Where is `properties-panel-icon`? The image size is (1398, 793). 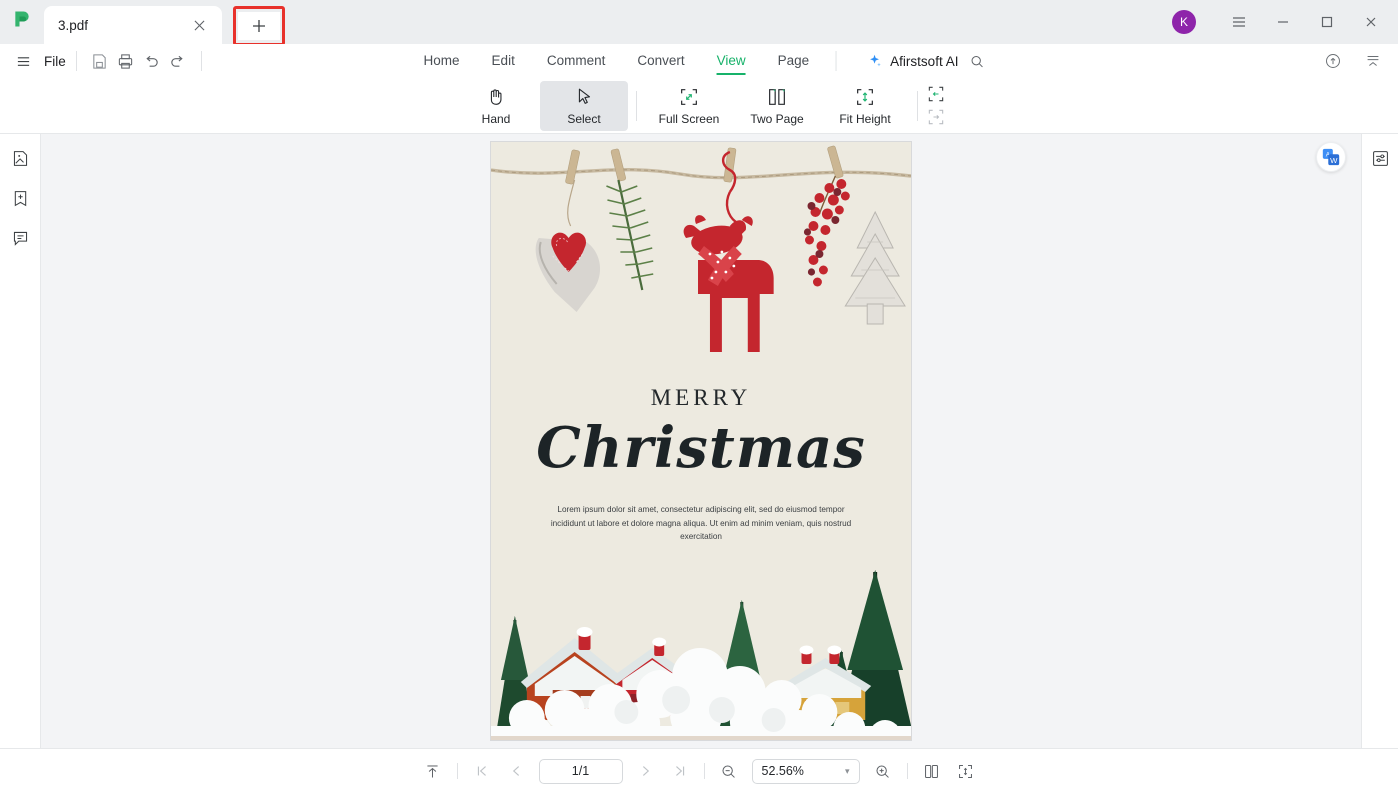 properties-panel-icon is located at coordinates (1380, 158).